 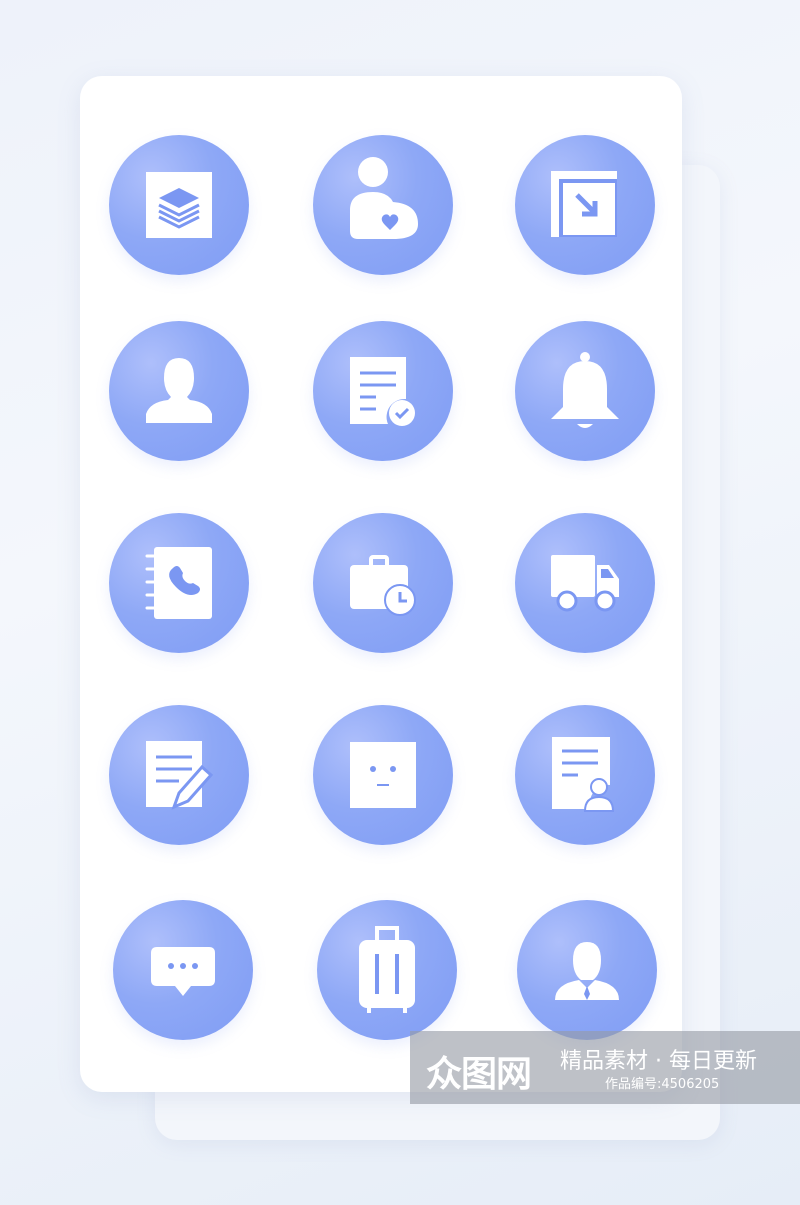 What do you see at coordinates (383, 585) in the screenshot?
I see `briefcase-clock-icon` at bounding box center [383, 585].